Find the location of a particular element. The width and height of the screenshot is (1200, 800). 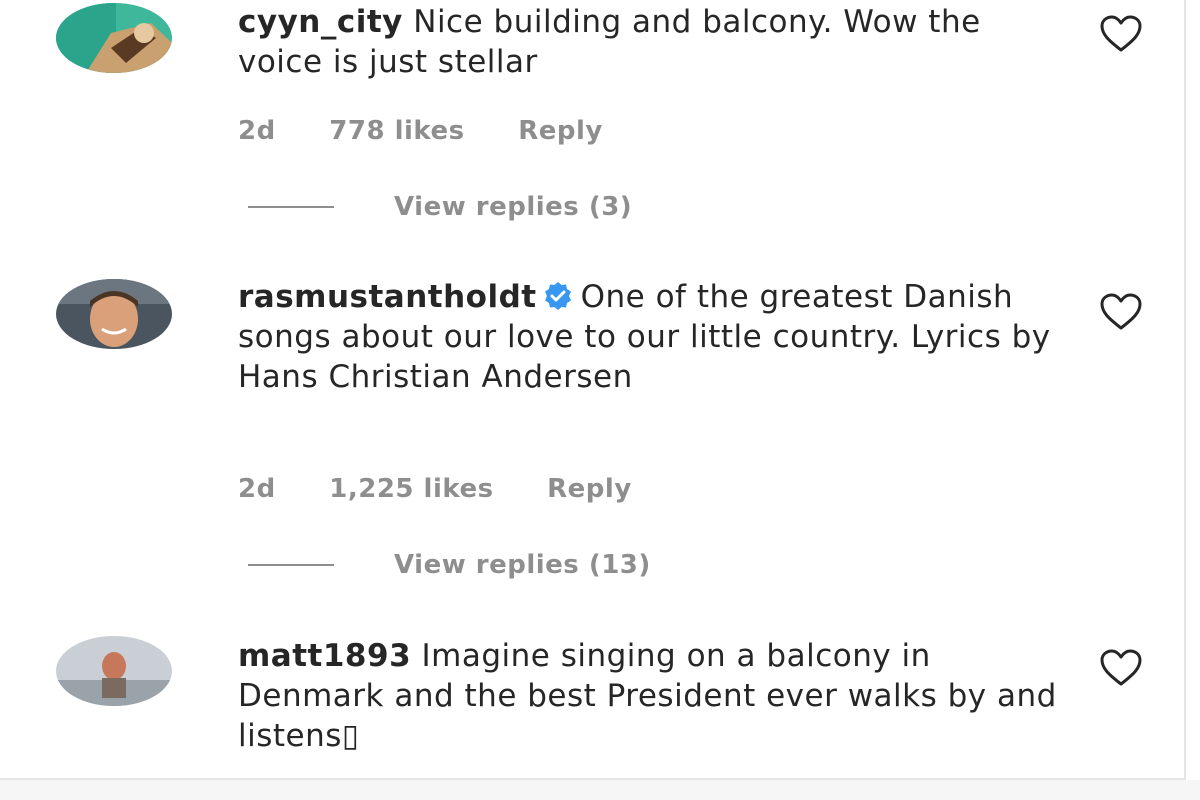

view-replies-button: View replies (3) is located at coordinates (440, 207).